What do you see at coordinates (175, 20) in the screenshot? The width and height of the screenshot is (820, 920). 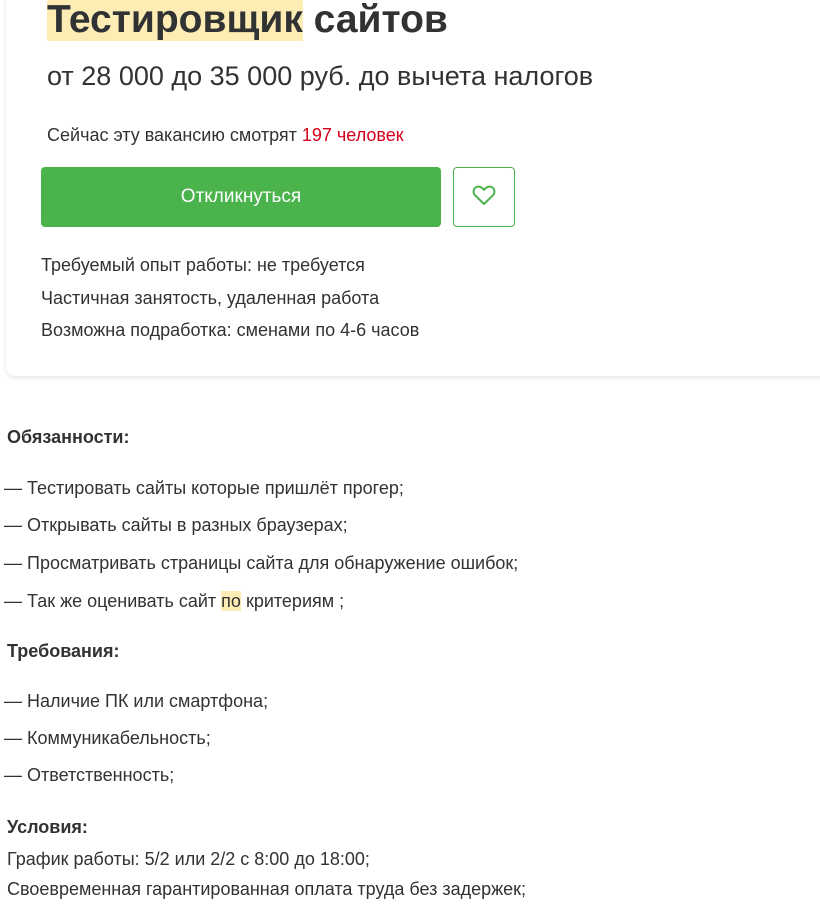 I see `title-search-highlight: Тестировщик` at bounding box center [175, 20].